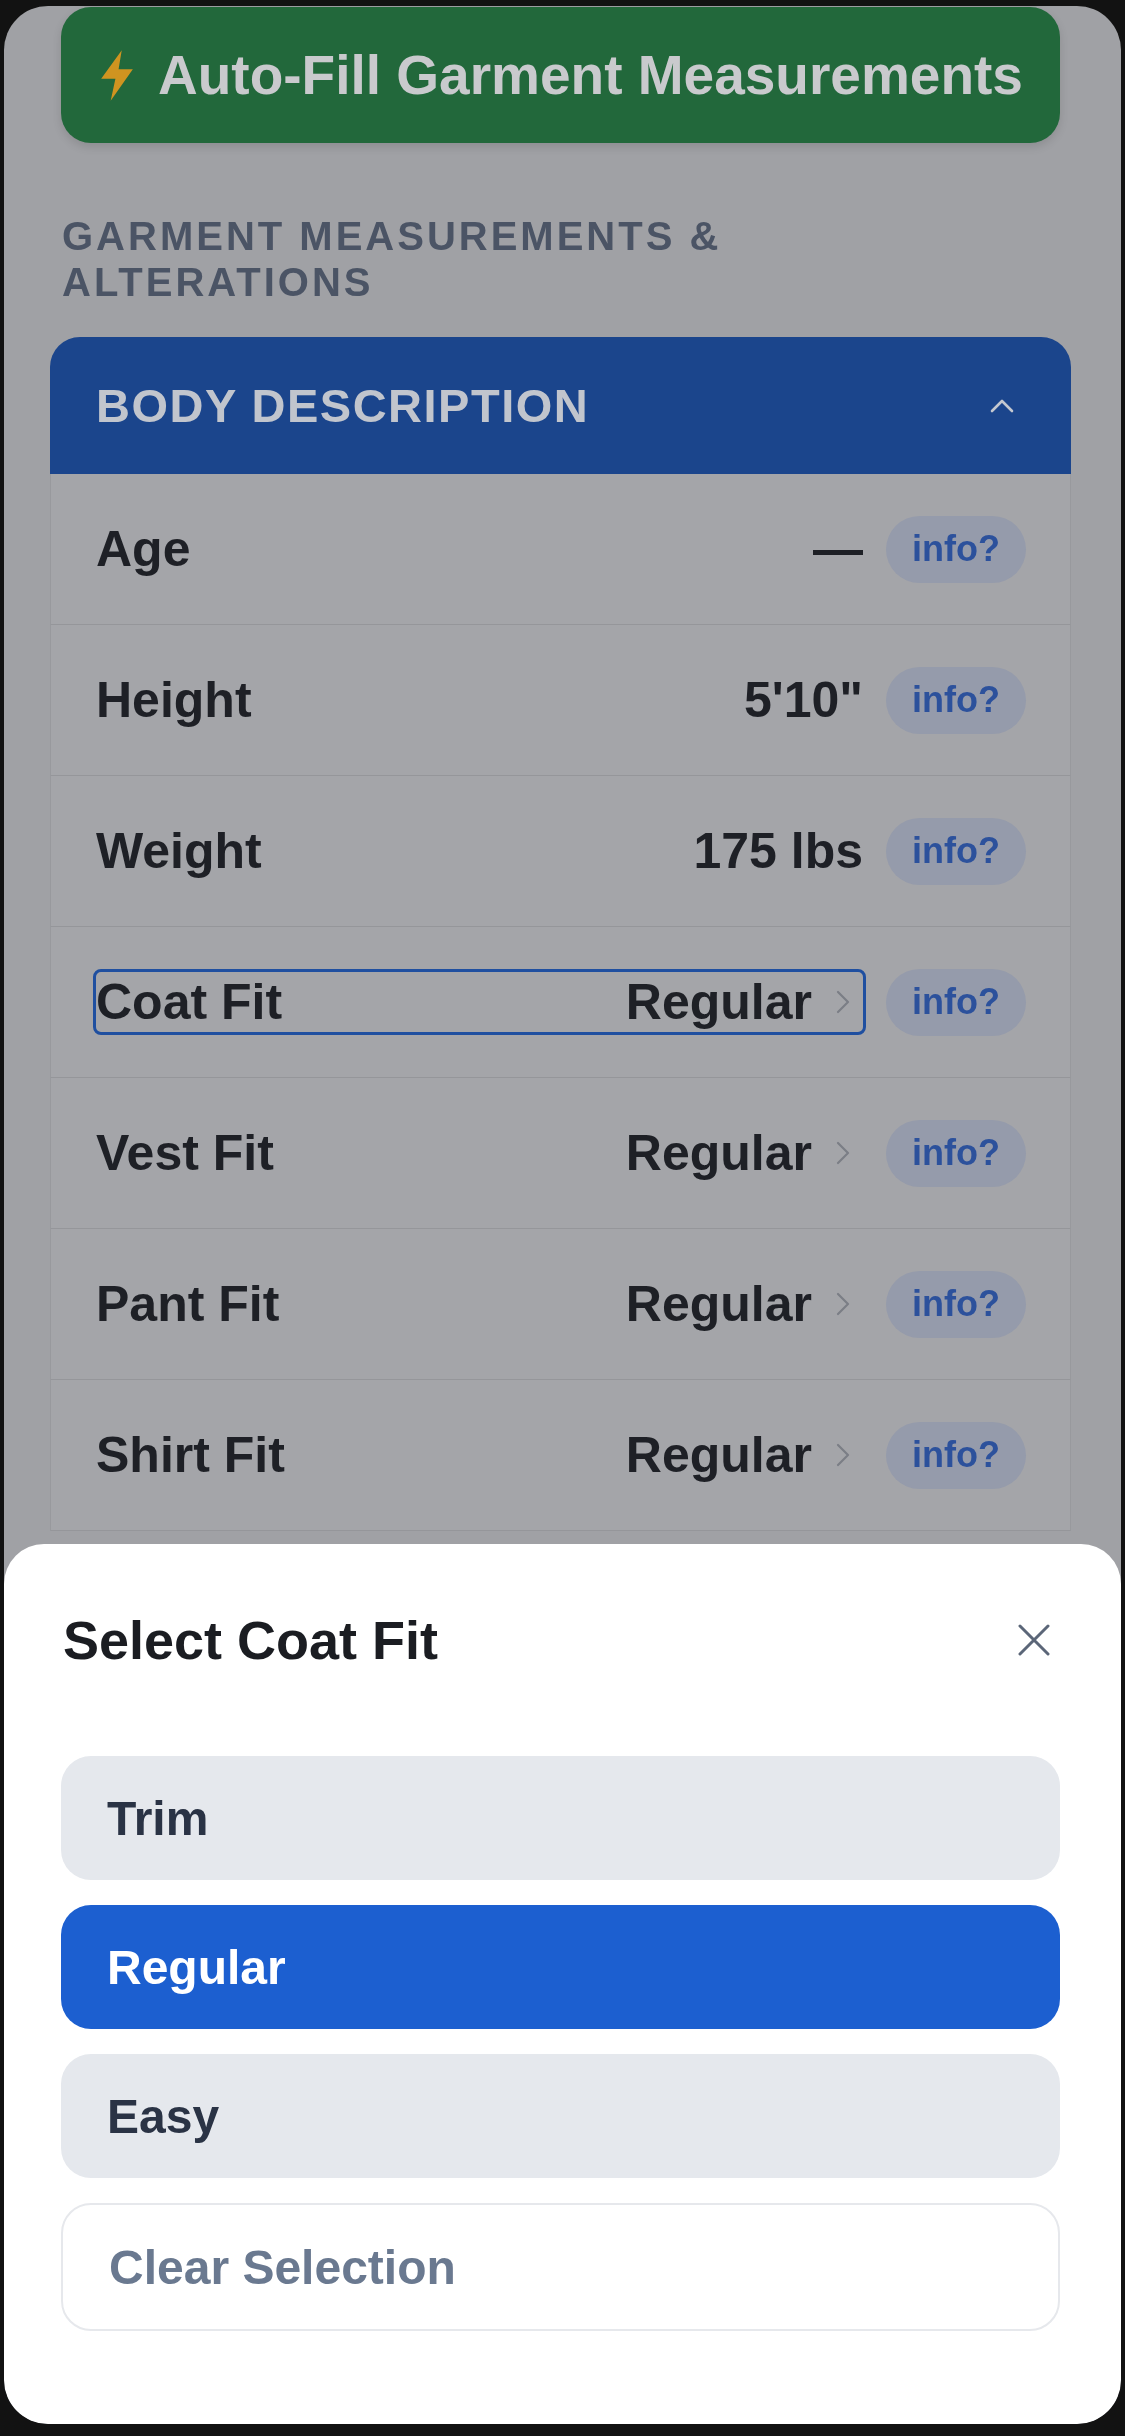  What do you see at coordinates (804, 700) in the screenshot?
I see `field-value: 5'10"` at bounding box center [804, 700].